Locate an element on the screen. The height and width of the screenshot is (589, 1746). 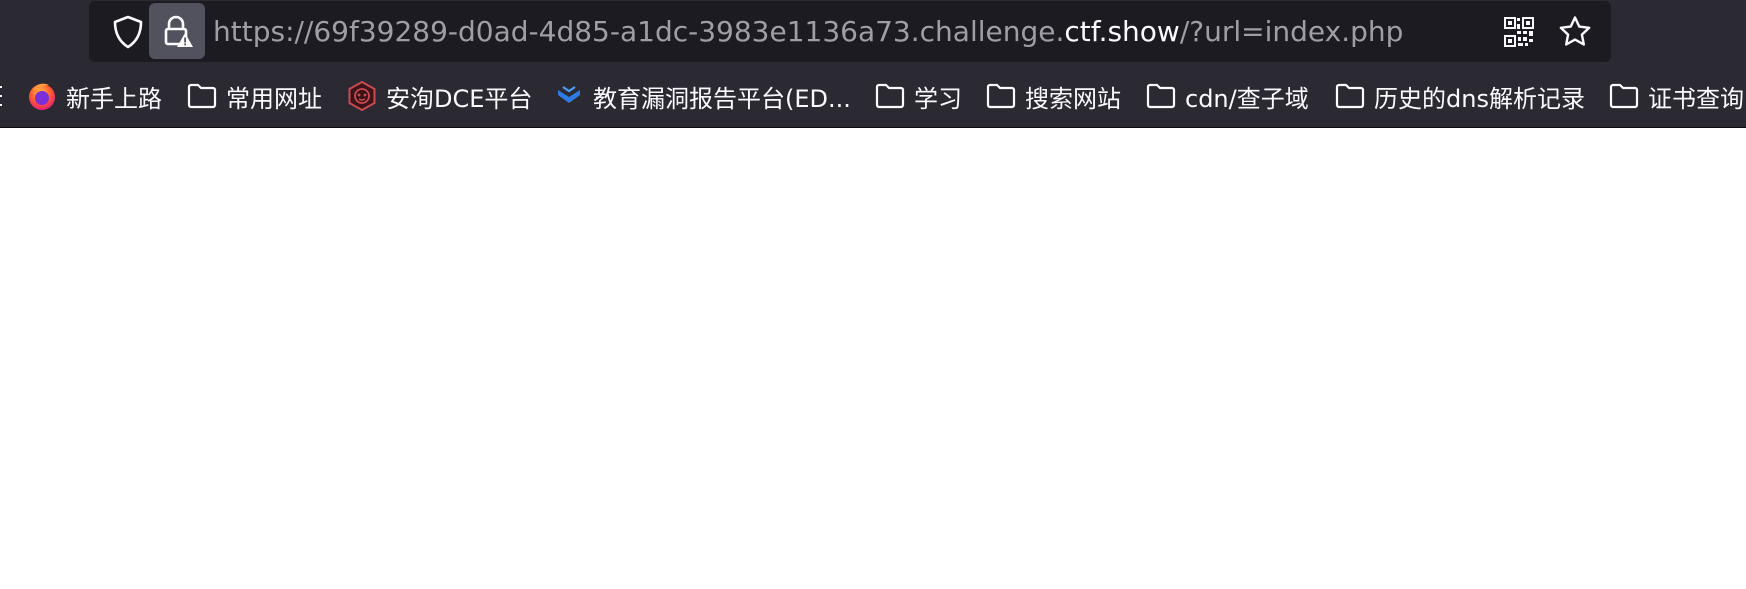
bookmark-label: 新手上路 is located at coordinates (114, 98).